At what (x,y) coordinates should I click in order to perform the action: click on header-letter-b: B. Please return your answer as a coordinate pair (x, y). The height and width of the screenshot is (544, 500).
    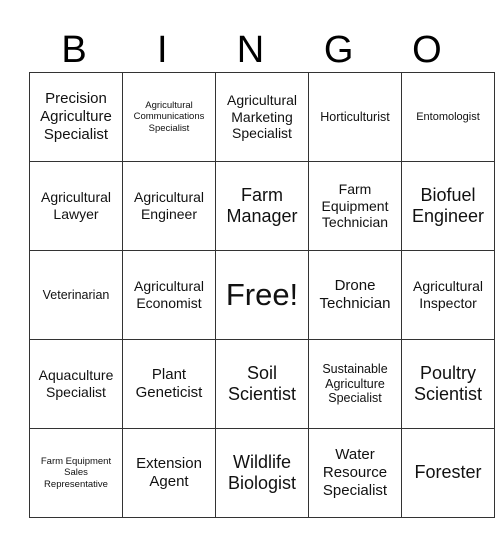
    Looking at the image, I should click on (74, 50).